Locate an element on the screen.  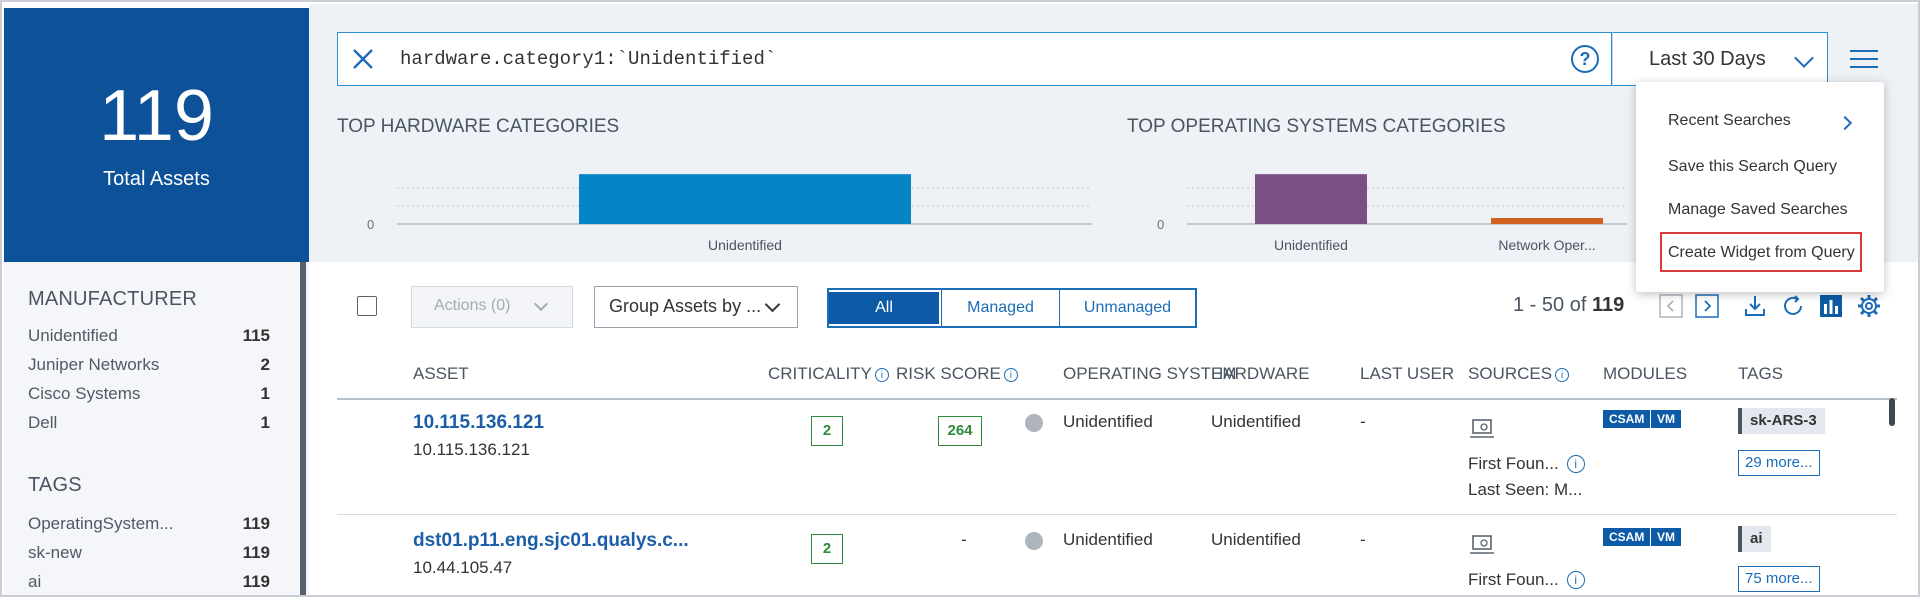
facet-item: ai 119 is located at coordinates (149, 583).